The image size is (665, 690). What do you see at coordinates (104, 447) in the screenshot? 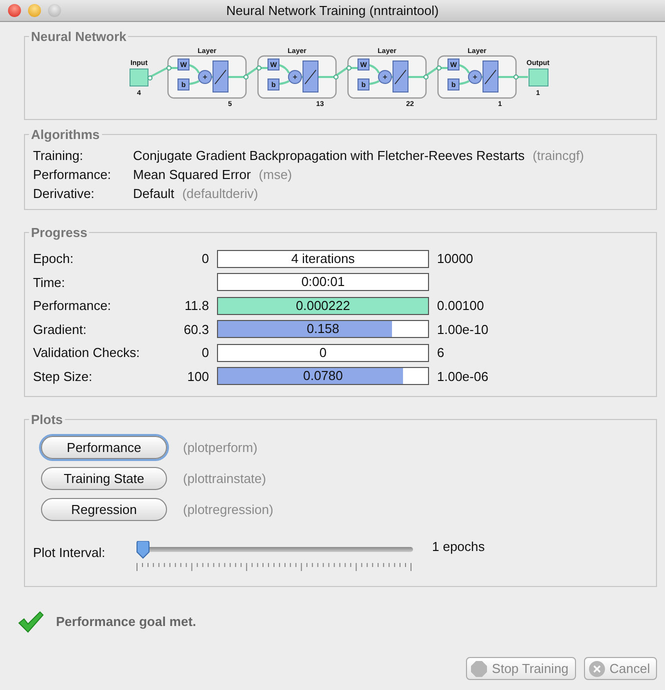
I see `plot-button: Performance` at bounding box center [104, 447].